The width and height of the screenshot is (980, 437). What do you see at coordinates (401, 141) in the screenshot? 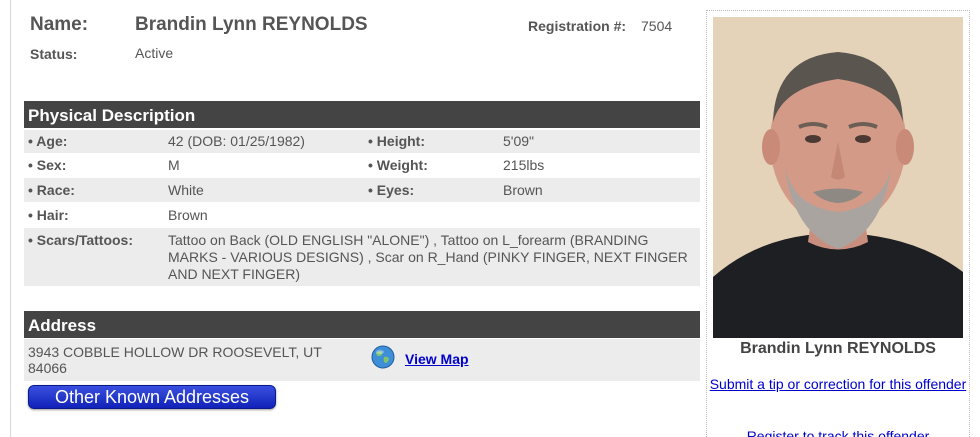
I see `height-label: Height:` at bounding box center [401, 141].